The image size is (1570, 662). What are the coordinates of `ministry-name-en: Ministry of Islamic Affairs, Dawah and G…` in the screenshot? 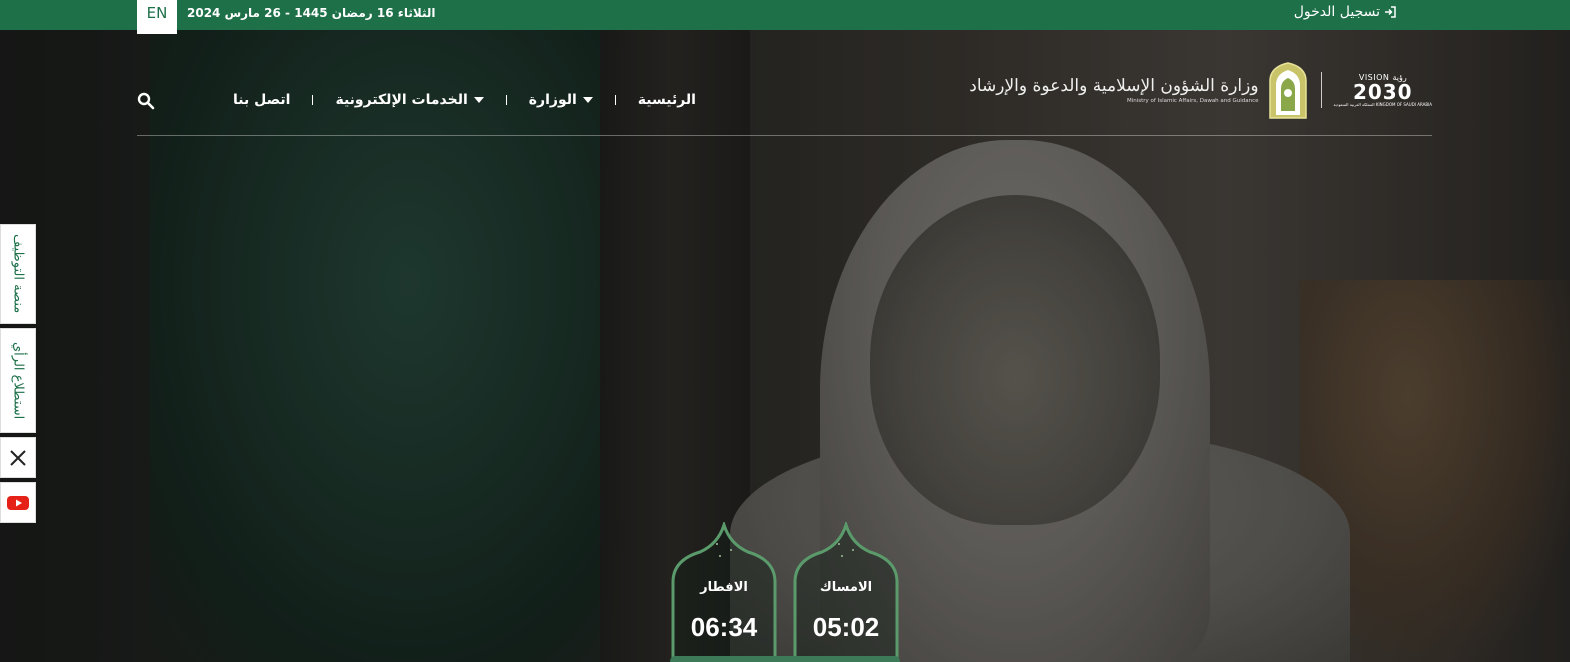 It's located at (1192, 101).